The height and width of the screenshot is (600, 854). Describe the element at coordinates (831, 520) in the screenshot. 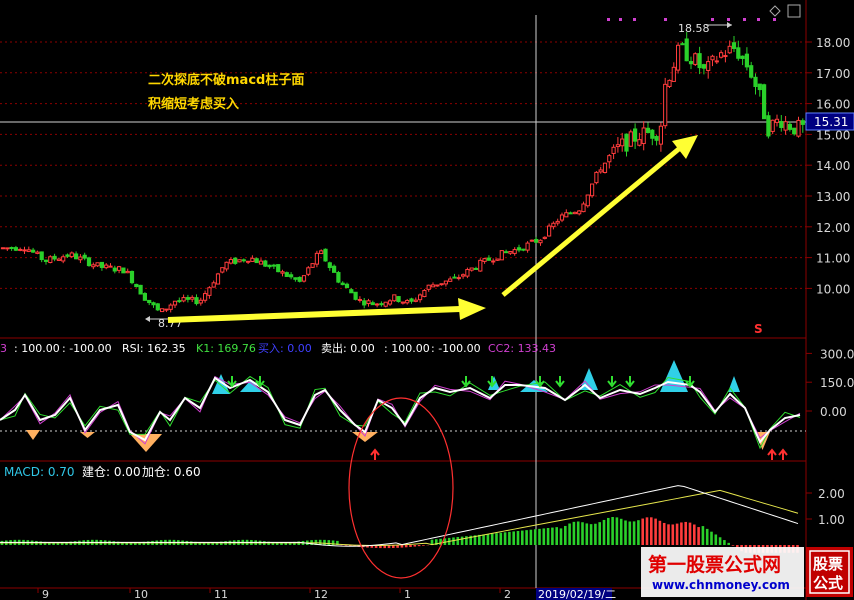

I see `macd-tick-label: 1.00` at that location.